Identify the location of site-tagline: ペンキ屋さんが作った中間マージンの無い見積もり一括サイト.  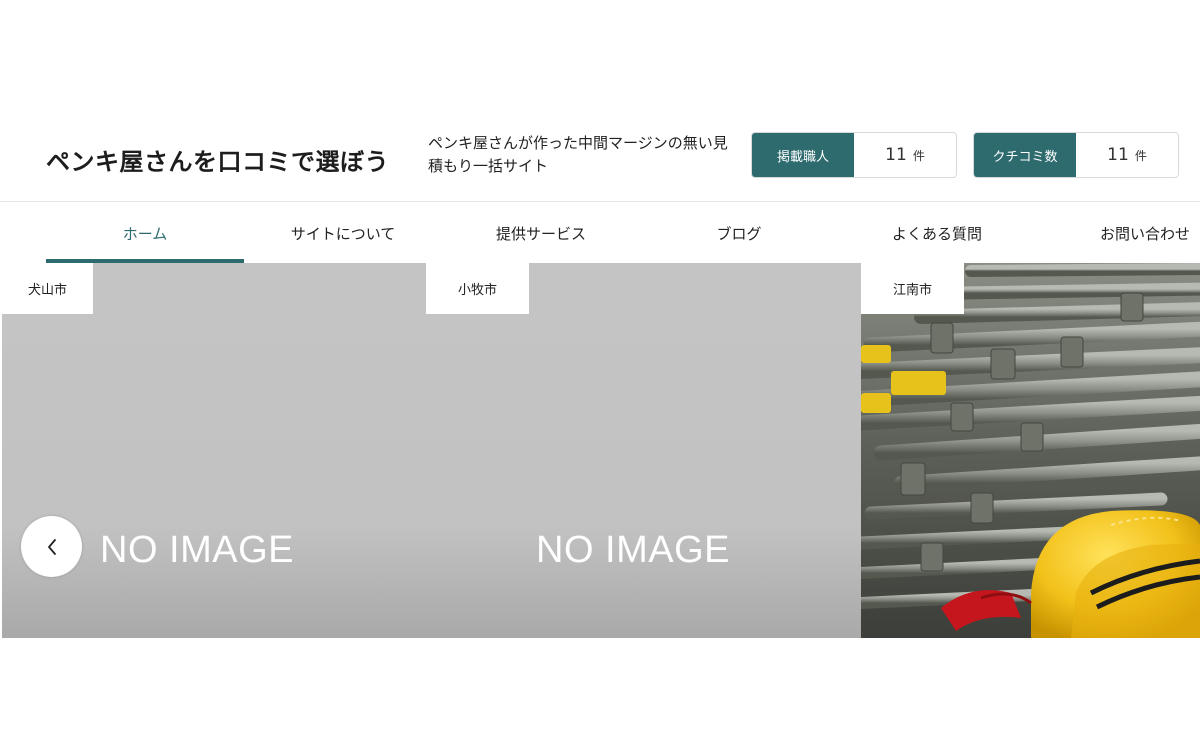
(578, 154).